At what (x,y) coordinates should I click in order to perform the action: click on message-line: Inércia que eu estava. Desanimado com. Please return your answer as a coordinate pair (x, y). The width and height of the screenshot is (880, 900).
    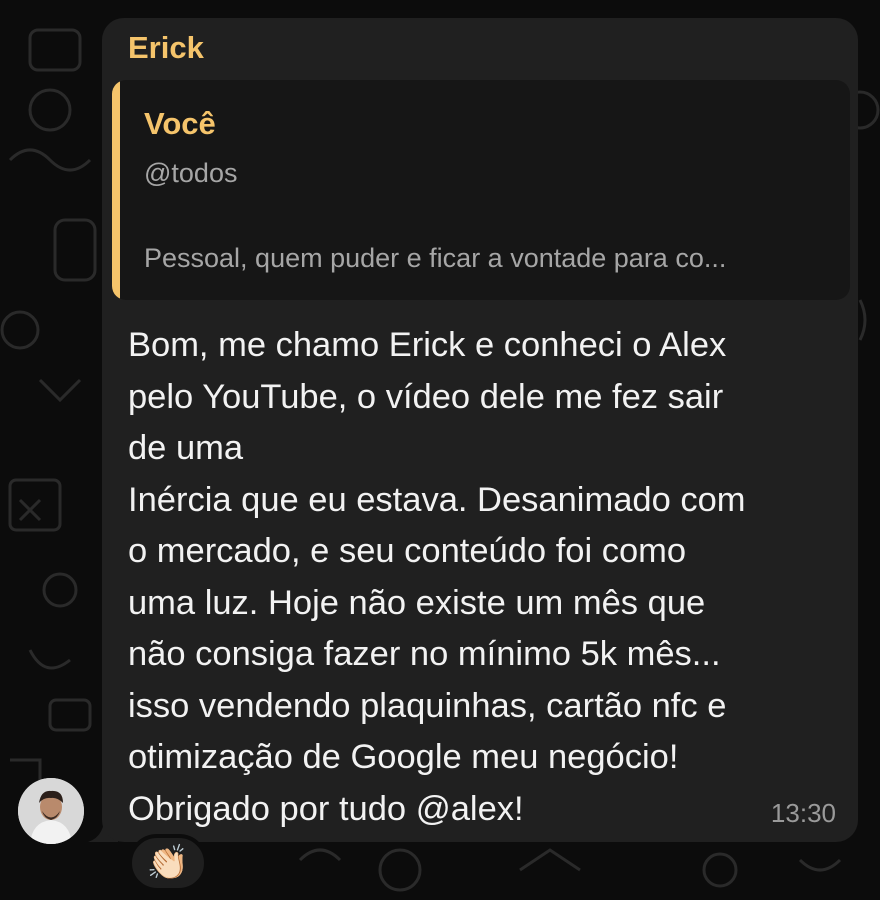
    Looking at the image, I should click on (437, 499).